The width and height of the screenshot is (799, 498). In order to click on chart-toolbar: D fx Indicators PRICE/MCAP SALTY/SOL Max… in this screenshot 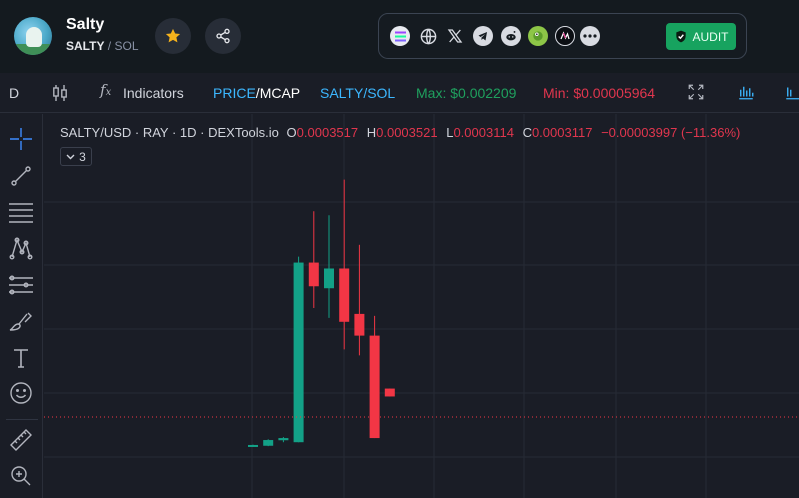, I will do `click(399, 93)`.